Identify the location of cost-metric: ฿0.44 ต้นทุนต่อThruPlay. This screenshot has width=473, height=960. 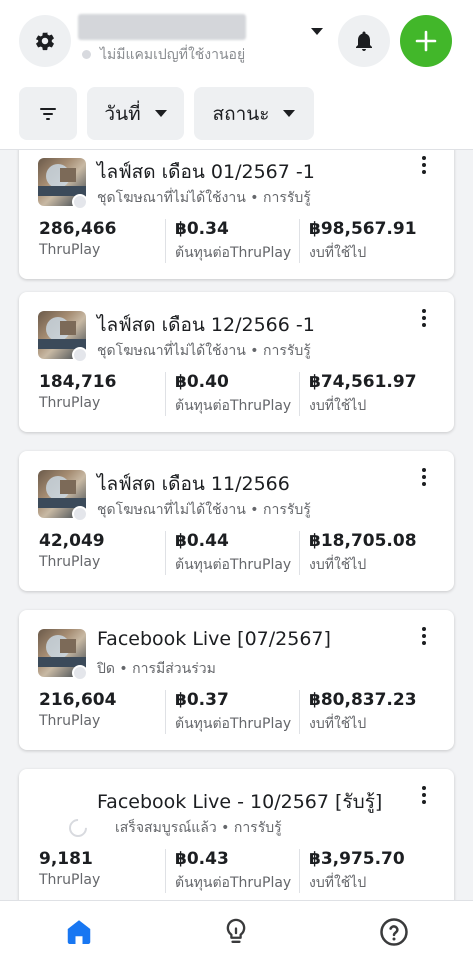
(228, 553).